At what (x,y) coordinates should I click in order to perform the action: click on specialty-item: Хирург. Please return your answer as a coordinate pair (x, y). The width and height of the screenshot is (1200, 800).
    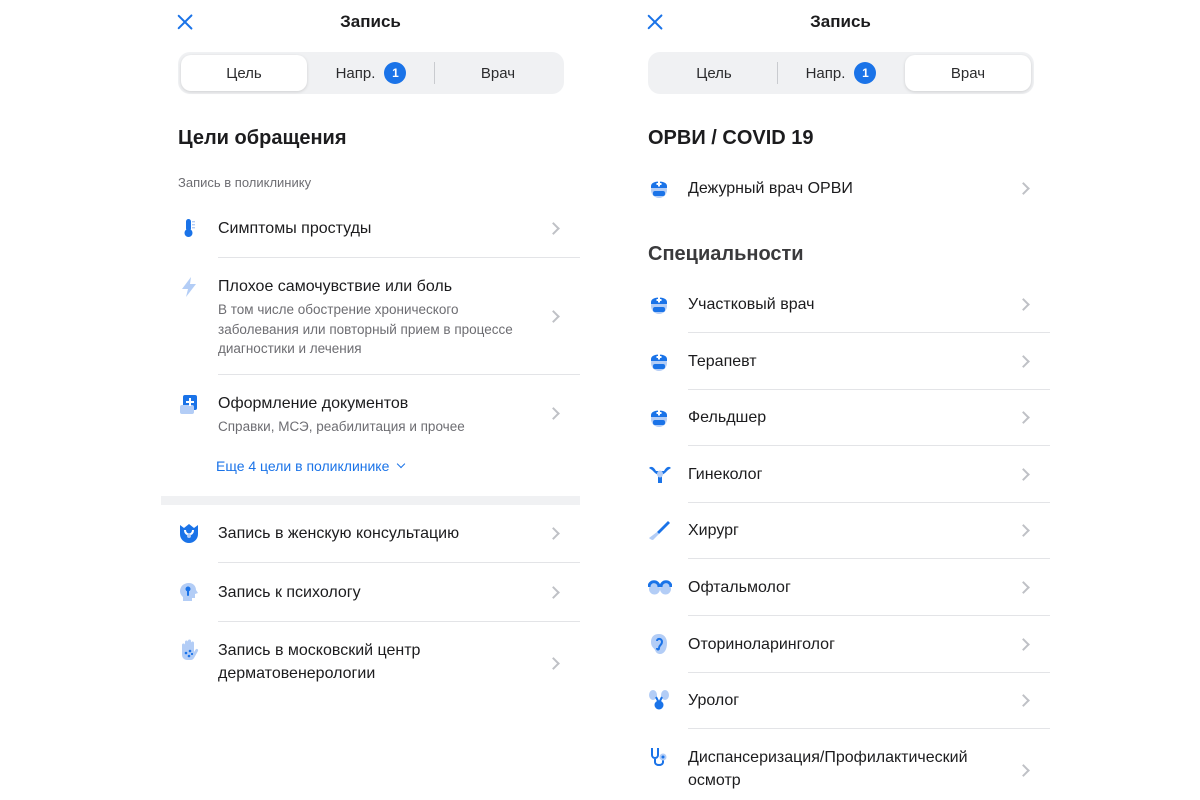
    Looking at the image, I should click on (849, 531).